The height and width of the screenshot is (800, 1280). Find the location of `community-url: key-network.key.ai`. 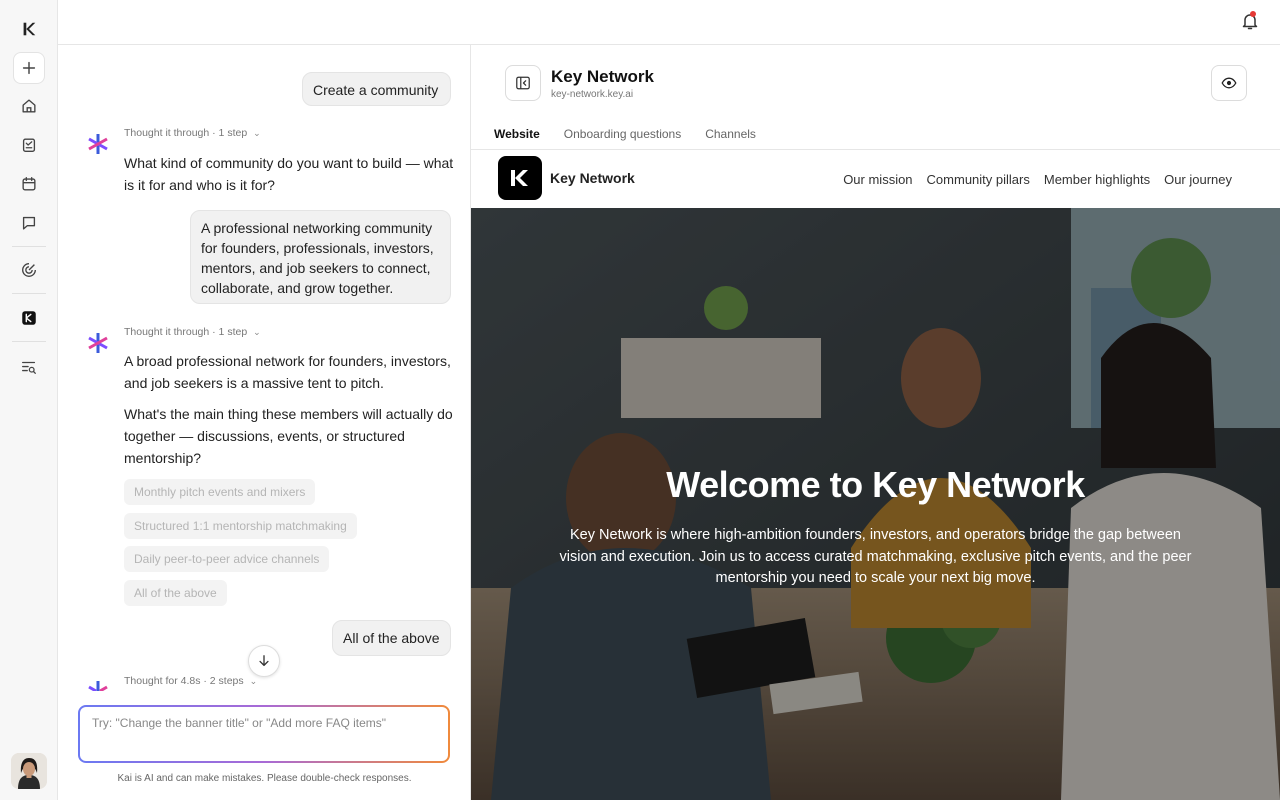

community-url: key-network.key.ai is located at coordinates (592, 94).